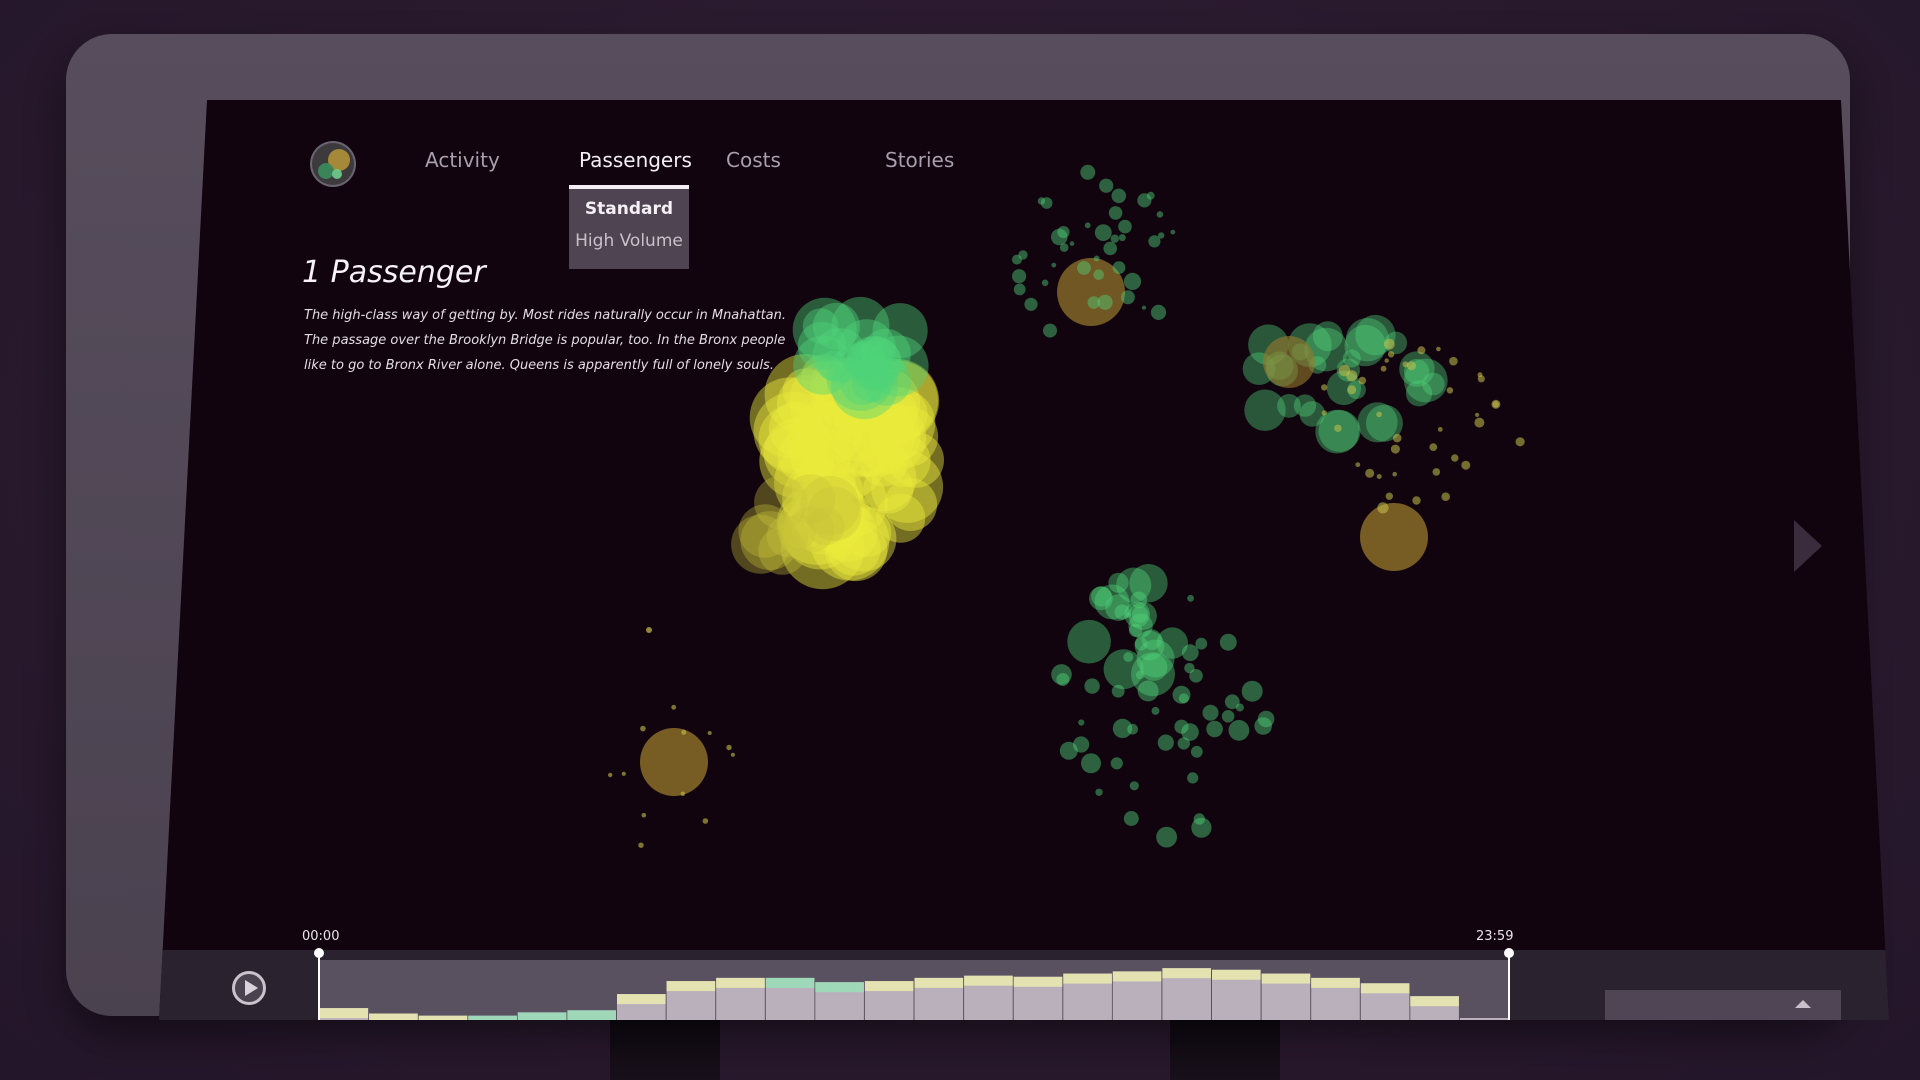 The image size is (1920, 1080). Describe the element at coordinates (249, 988) in the screenshot. I see `play-button` at that location.